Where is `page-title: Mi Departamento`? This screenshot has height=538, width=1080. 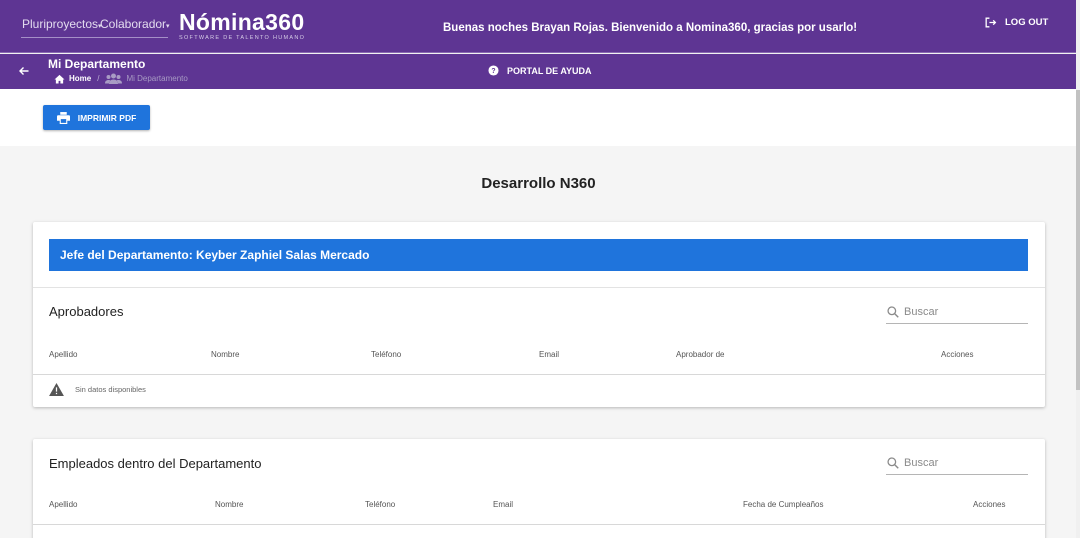 page-title: Mi Departamento is located at coordinates (97, 64).